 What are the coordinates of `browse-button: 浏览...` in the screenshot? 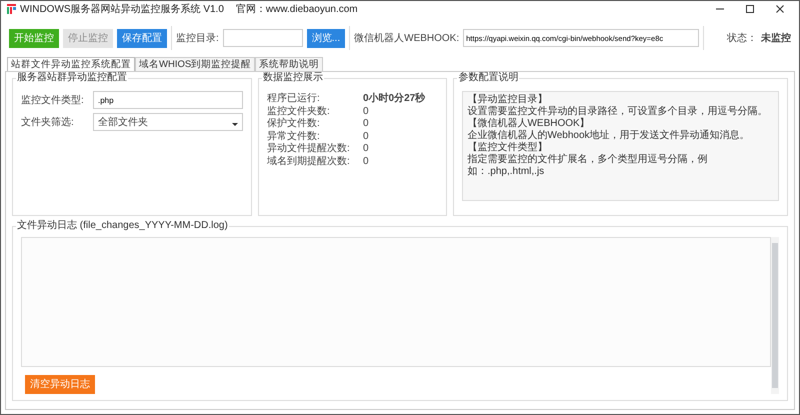 It's located at (326, 38).